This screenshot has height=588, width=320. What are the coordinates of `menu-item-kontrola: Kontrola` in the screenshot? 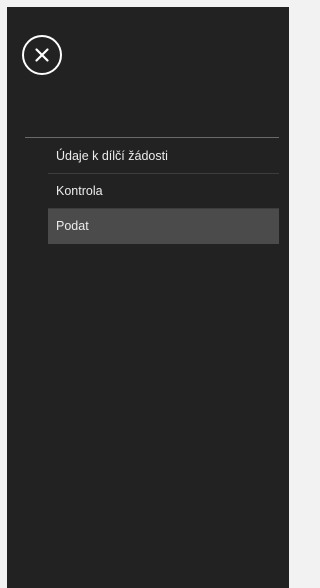 It's located at (163, 191).